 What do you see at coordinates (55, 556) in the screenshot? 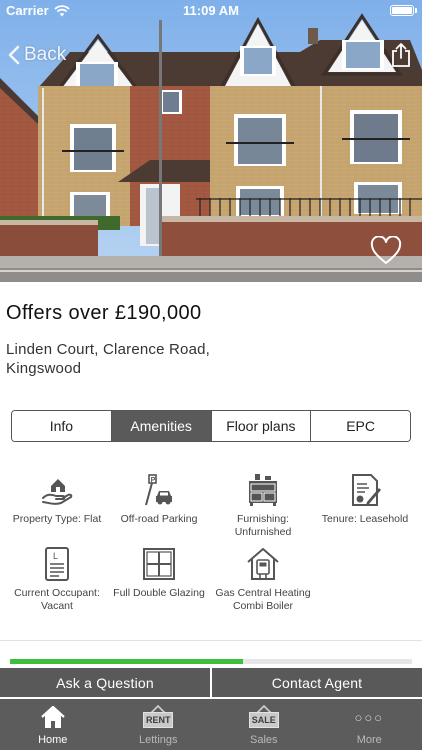
I see `svg-text: L` at bounding box center [55, 556].